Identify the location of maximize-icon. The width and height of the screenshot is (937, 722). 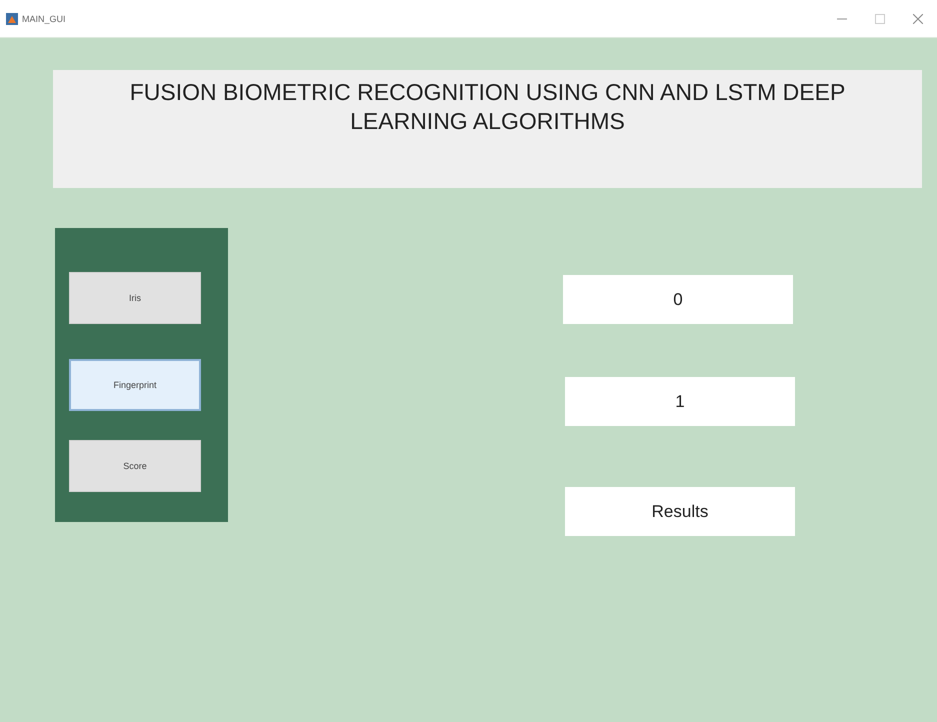
(880, 19).